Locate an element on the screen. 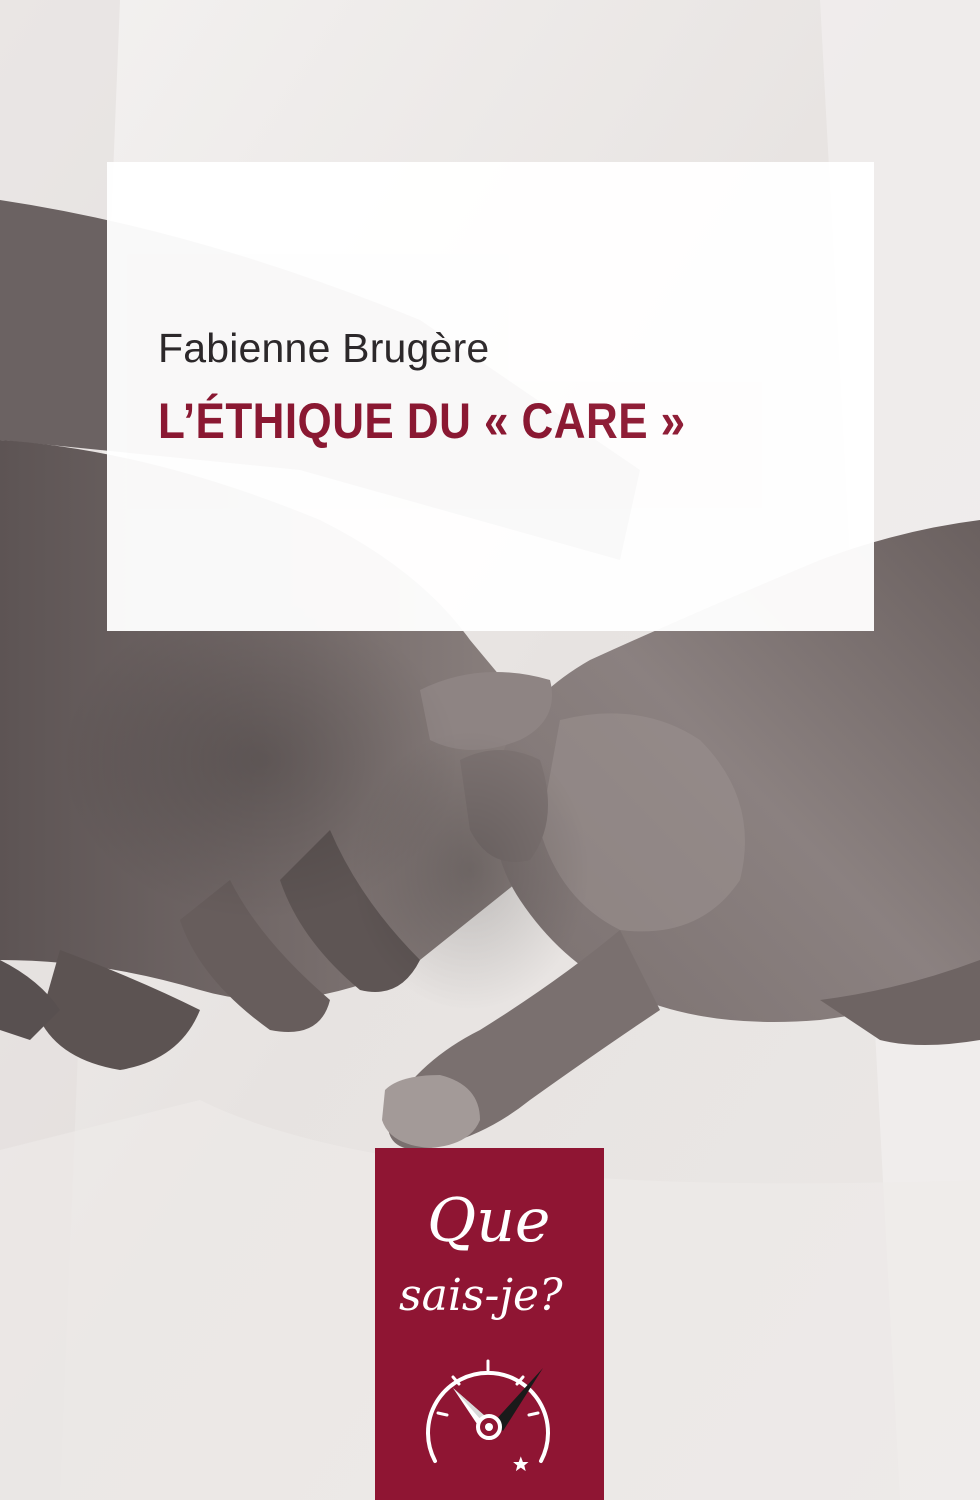 The image size is (980, 1500). series-title-line2: sais-je? is located at coordinates (481, 1295).